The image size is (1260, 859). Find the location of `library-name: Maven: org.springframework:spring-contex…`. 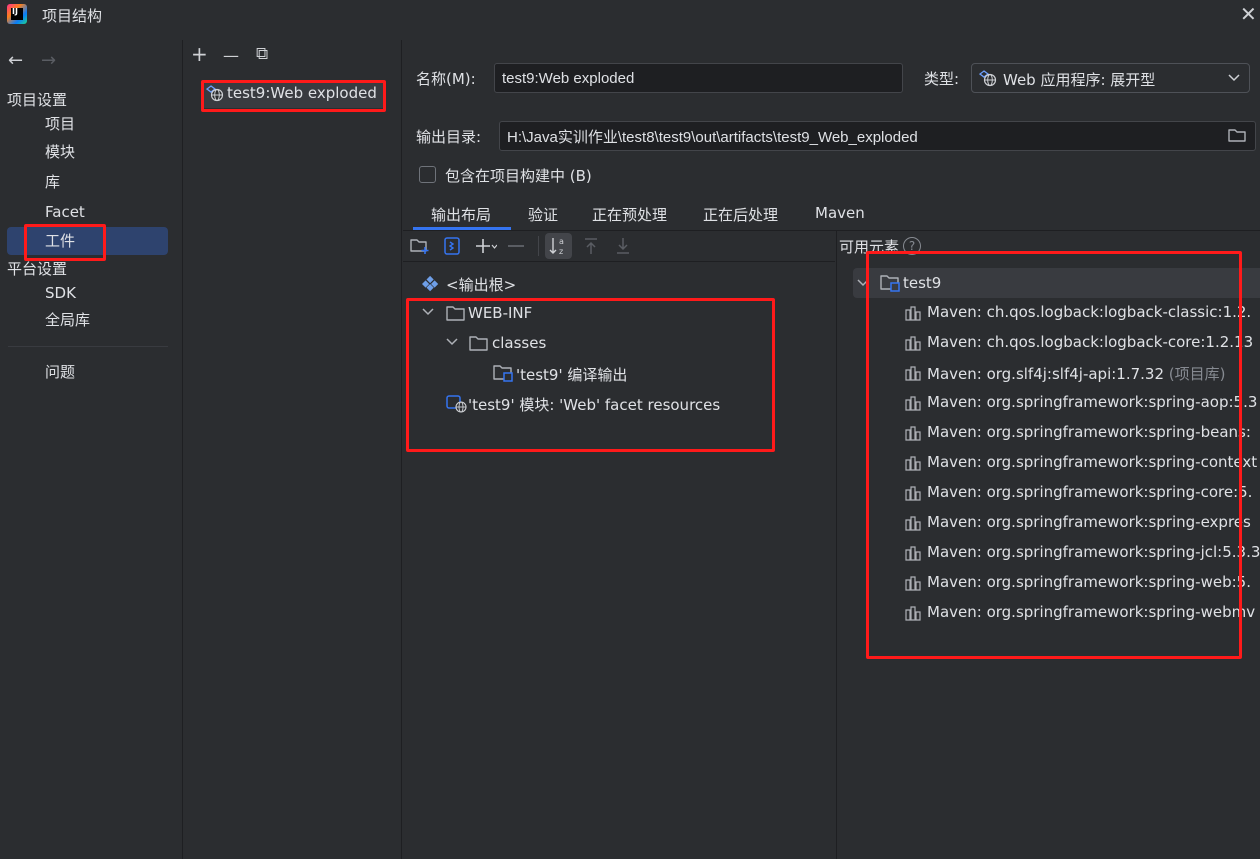

library-name: Maven: org.springframework:spring-contex… is located at coordinates (1092, 462).